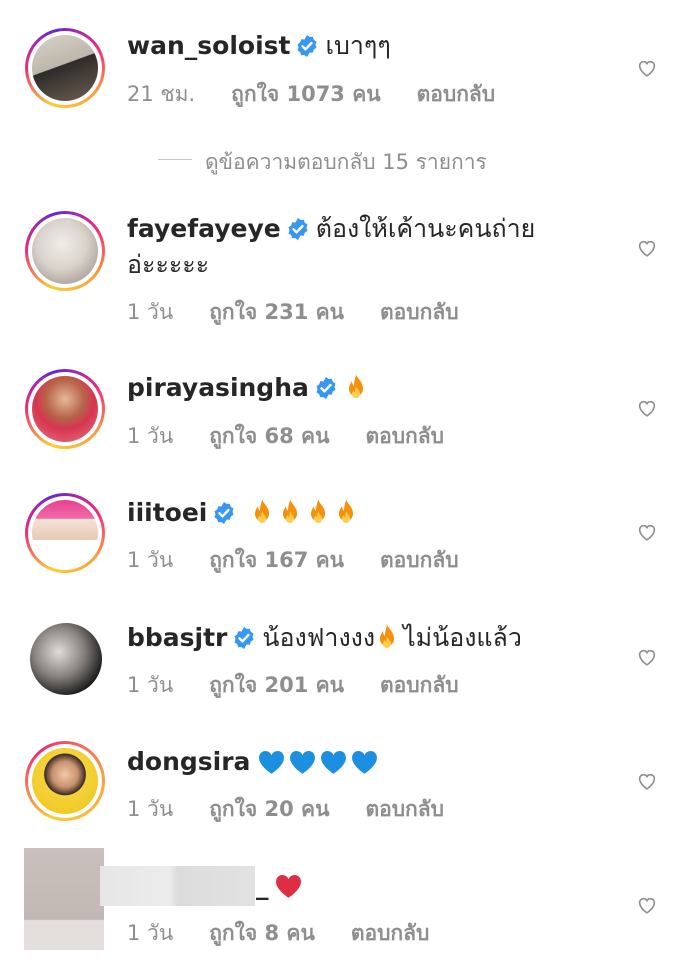  Describe the element at coordinates (262, 885) in the screenshot. I see `comment-username: _` at that location.